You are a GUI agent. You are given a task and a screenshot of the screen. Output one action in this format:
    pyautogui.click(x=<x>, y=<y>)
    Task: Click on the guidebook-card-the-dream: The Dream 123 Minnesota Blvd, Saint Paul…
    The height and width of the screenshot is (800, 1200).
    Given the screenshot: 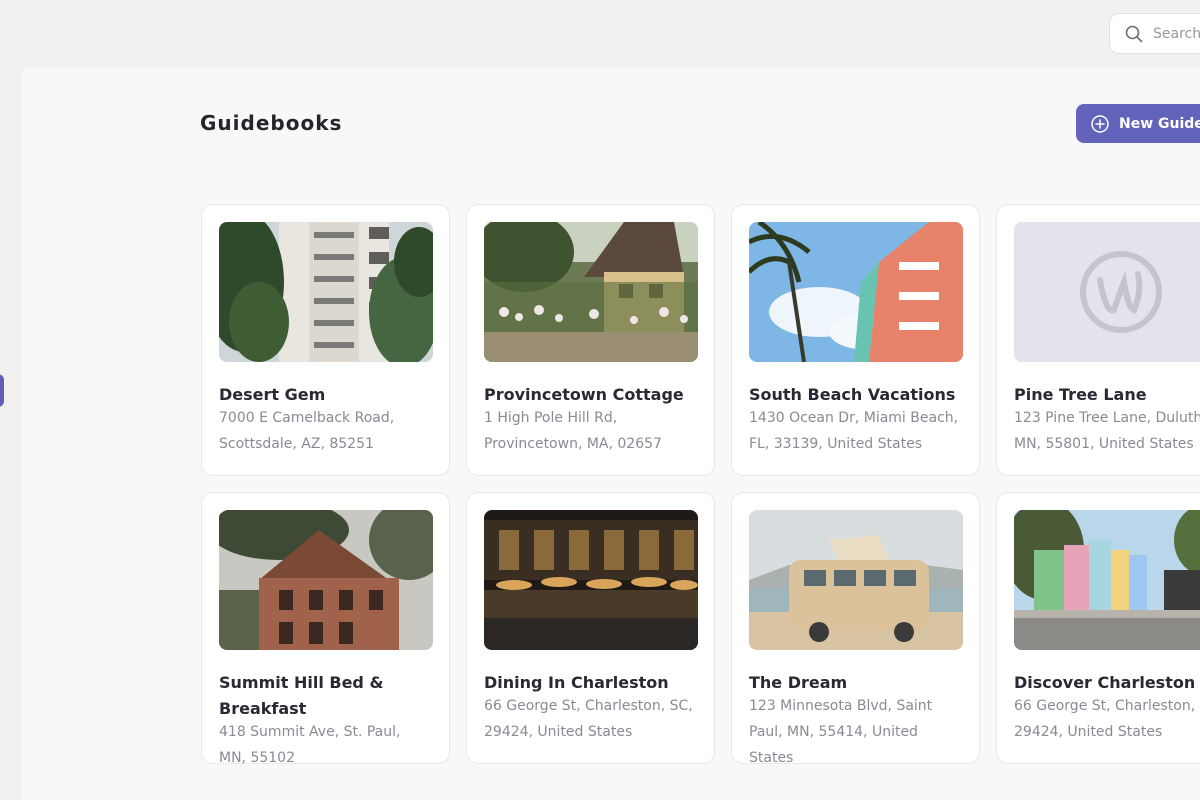 What is the action you would take?
    pyautogui.click(x=855, y=629)
    